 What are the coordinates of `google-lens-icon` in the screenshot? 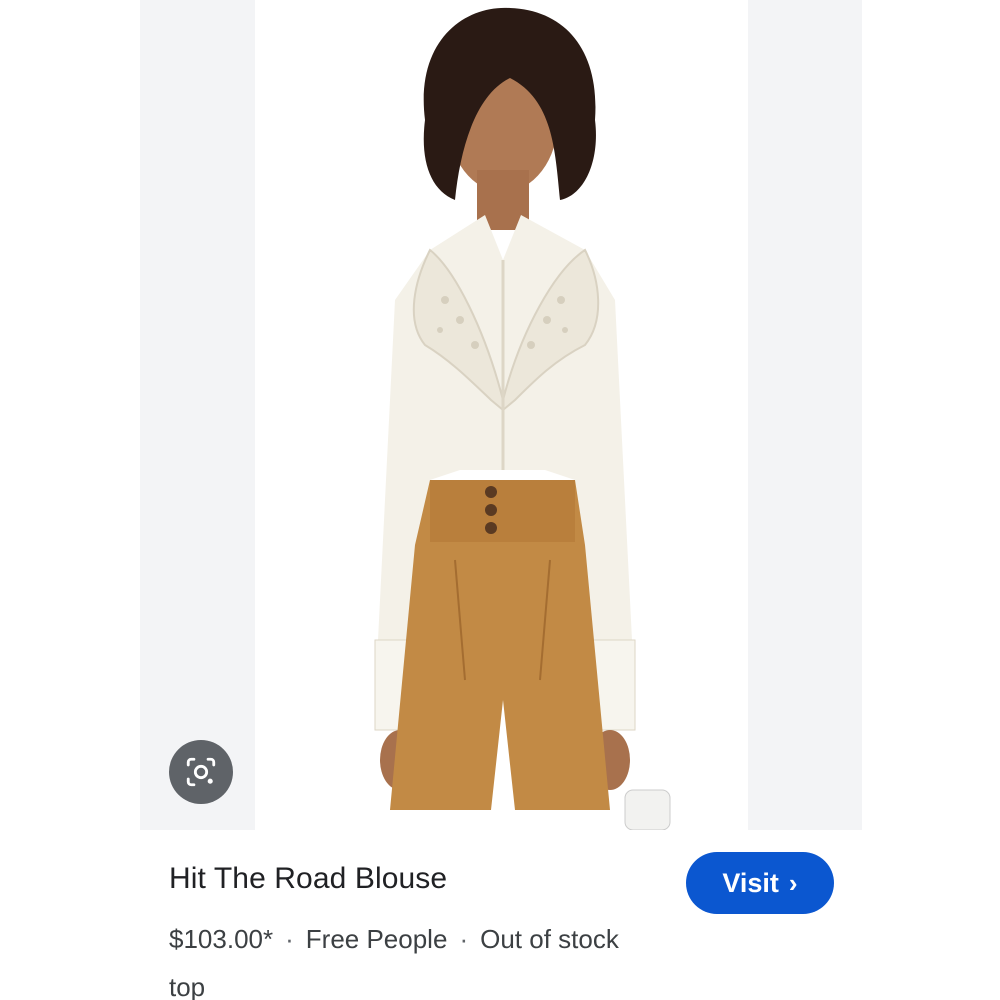 It's located at (201, 772).